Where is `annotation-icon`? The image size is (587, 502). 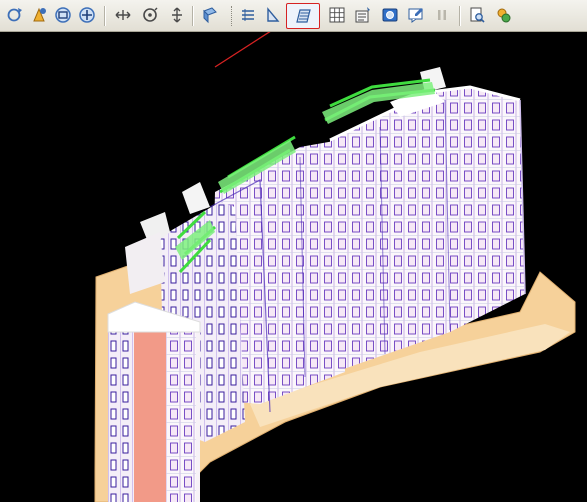
annotation-icon is located at coordinates (416, 15).